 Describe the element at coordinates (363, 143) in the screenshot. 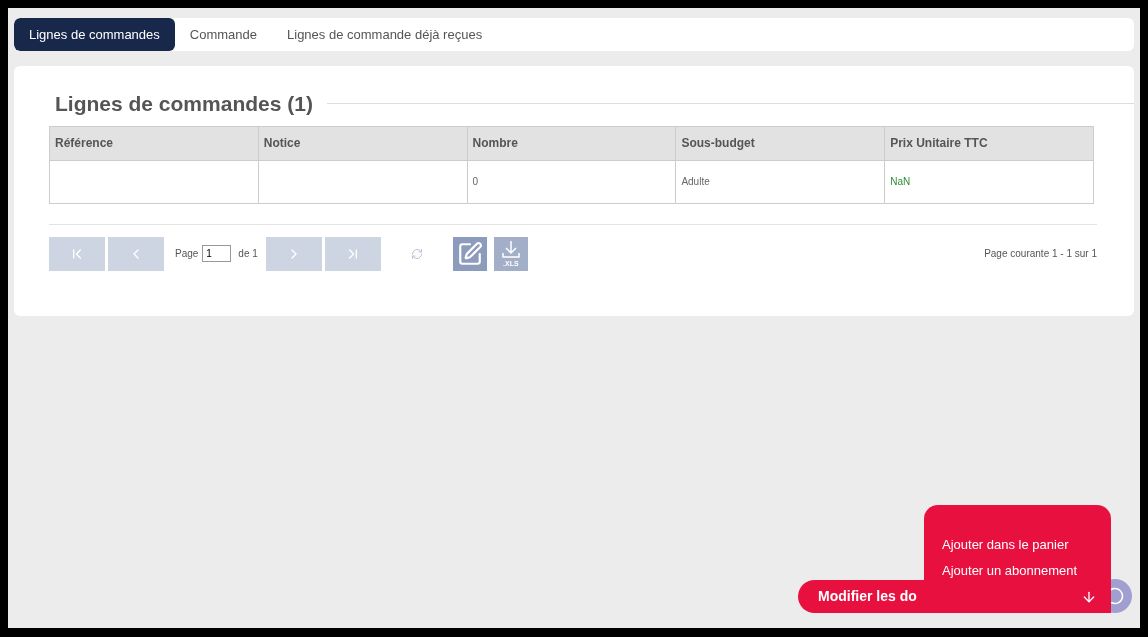

I see `column-header: Notice` at that location.